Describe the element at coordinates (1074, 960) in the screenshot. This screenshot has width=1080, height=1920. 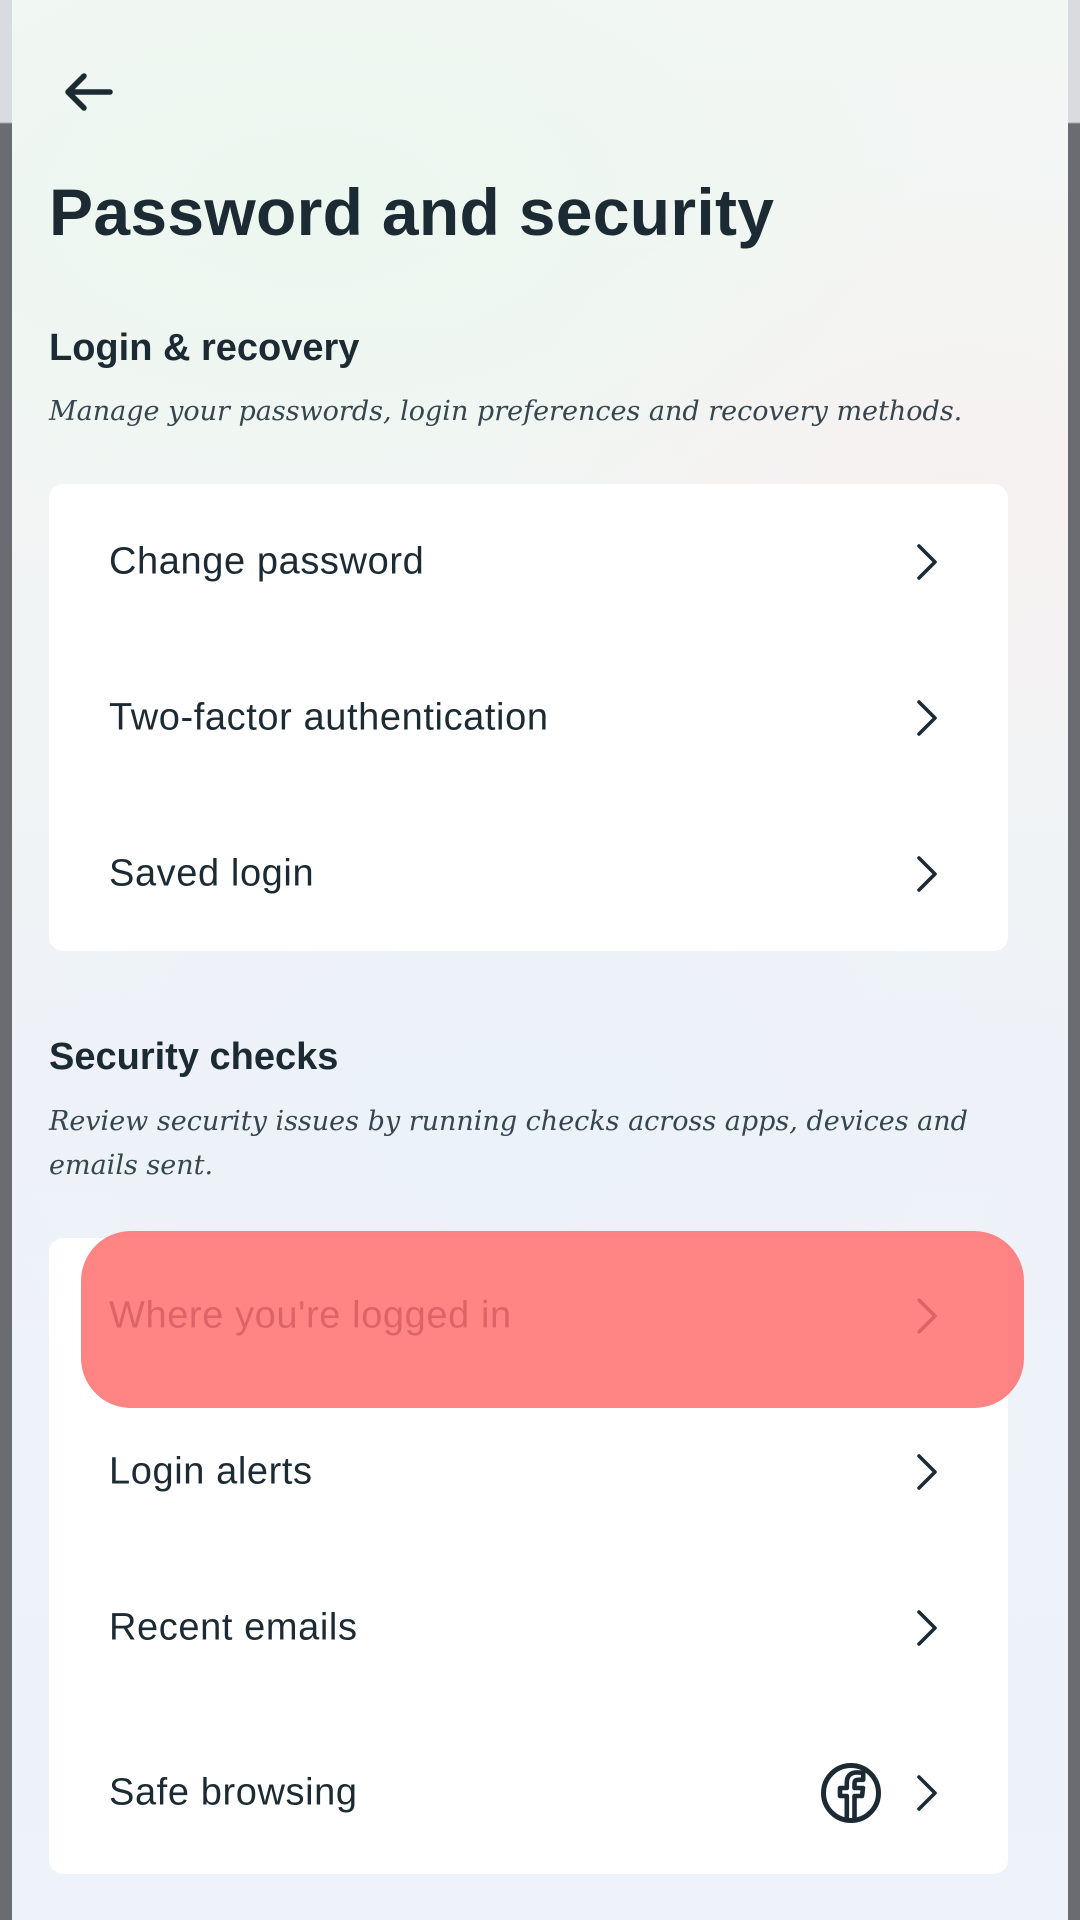
I see `right-edge` at that location.